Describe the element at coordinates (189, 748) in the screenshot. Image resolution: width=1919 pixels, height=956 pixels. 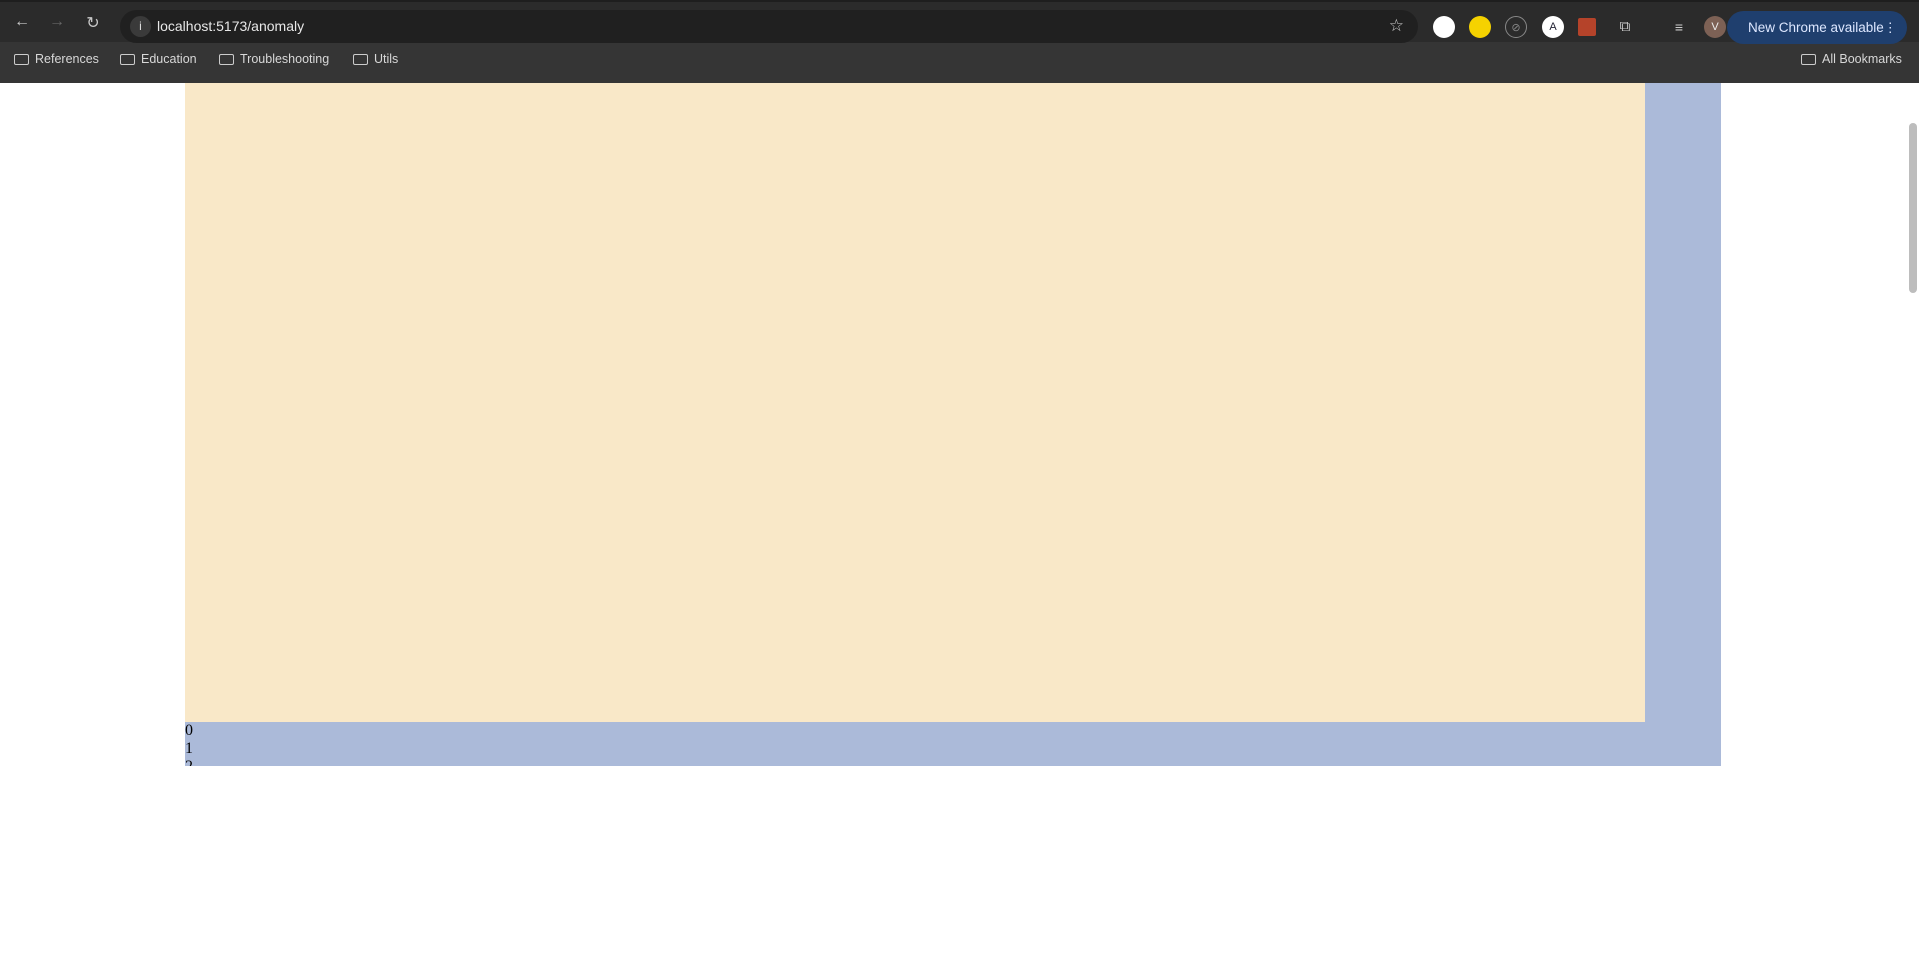
I see `list-item: 1` at that location.